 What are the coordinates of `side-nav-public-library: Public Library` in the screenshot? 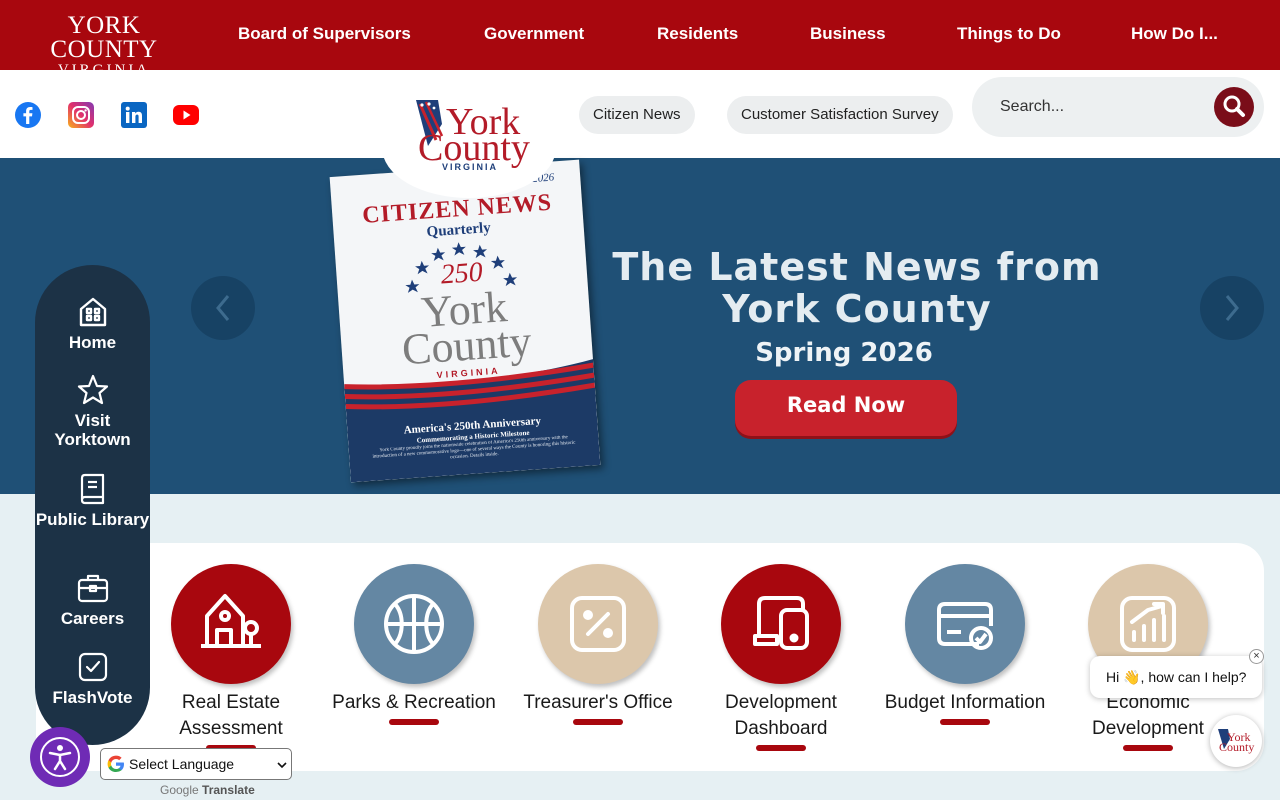 It's located at (92, 500).